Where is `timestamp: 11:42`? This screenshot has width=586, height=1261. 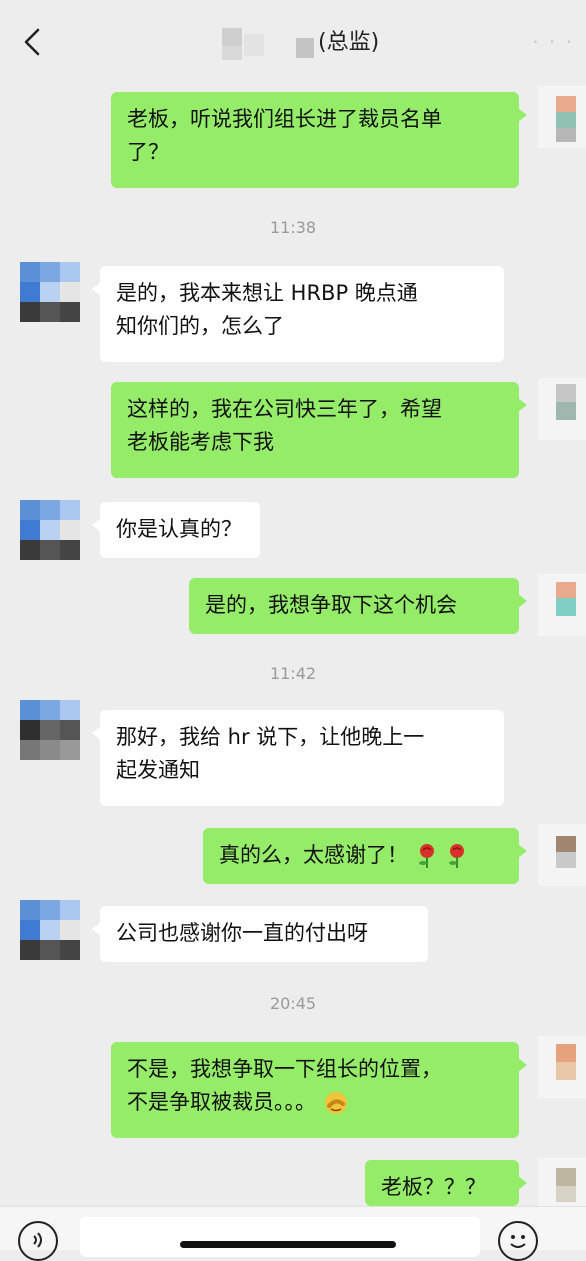
timestamp: 11:42 is located at coordinates (293, 673).